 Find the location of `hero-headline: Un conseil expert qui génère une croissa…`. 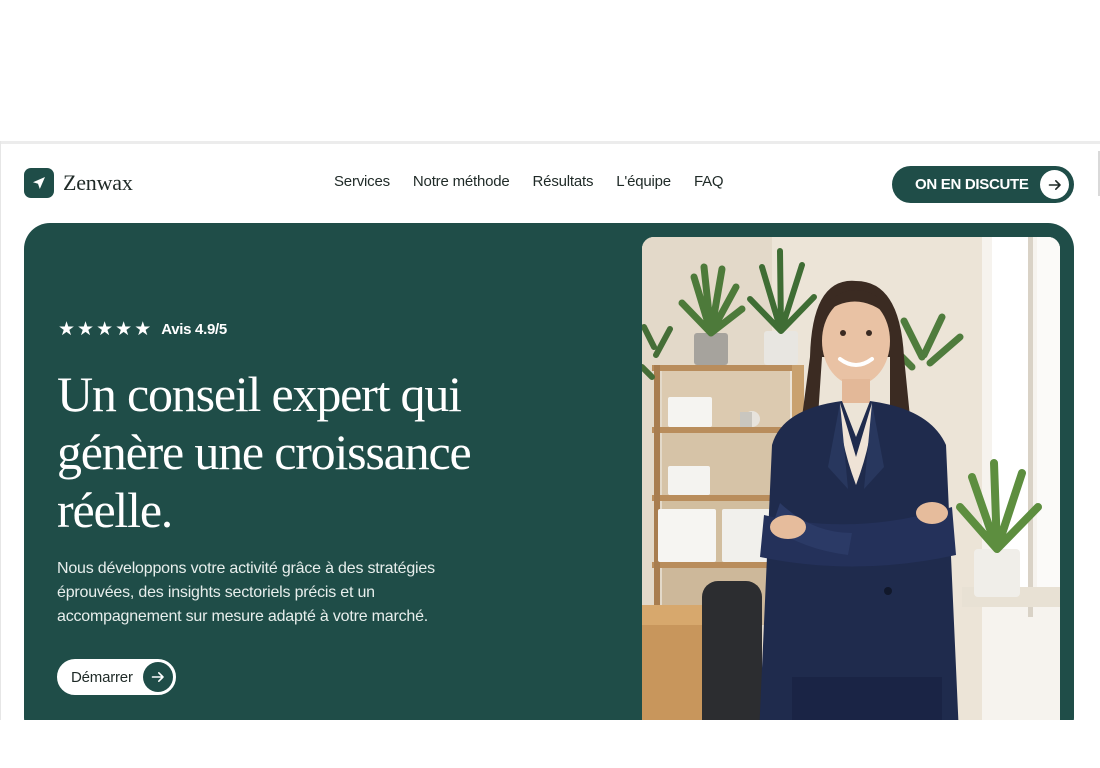

hero-headline: Un conseil expert qui génère une croissa… is located at coordinates (264, 452).